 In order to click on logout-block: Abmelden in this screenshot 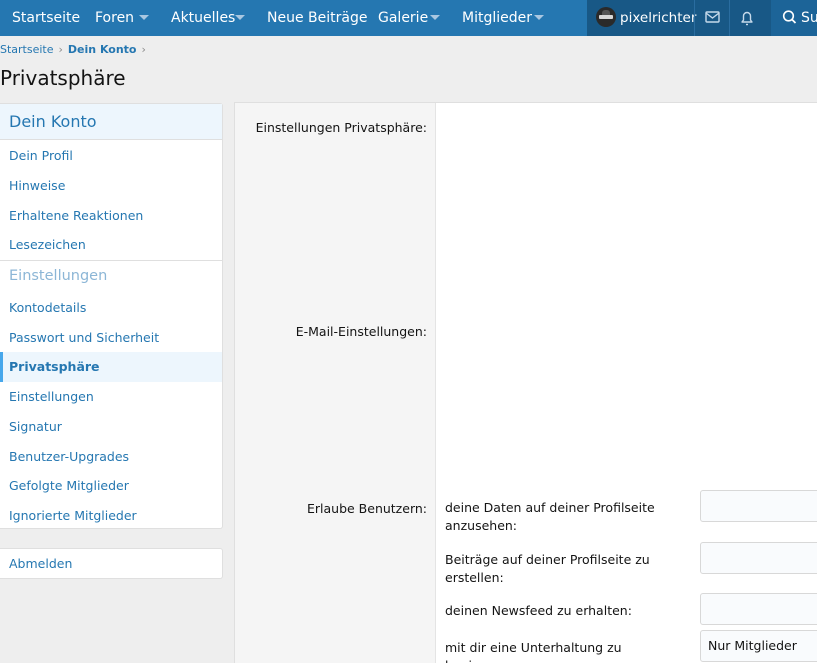, I will do `click(111, 563)`.